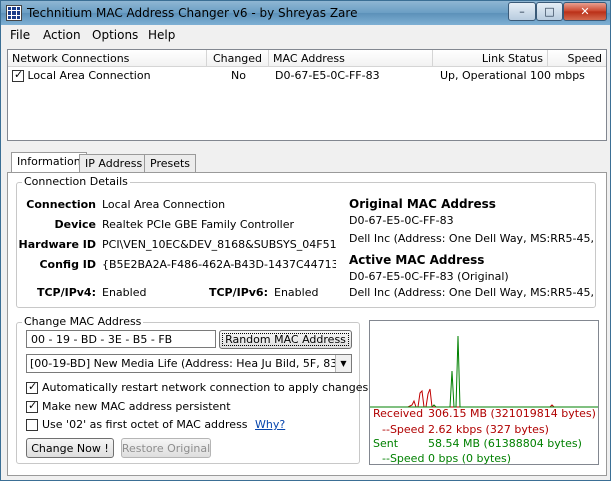  Describe the element at coordinates (238, 292) in the screenshot. I see `tcpipv6-label: TCP/IPv6:` at that location.